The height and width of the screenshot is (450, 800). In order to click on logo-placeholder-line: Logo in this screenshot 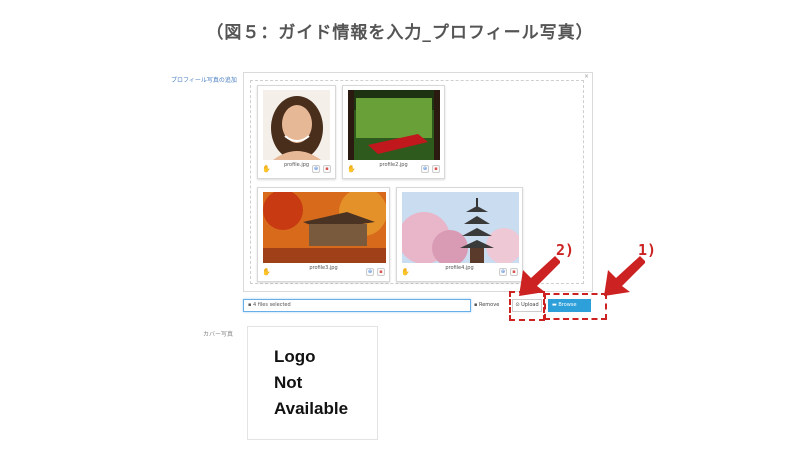, I will do `click(295, 356)`.